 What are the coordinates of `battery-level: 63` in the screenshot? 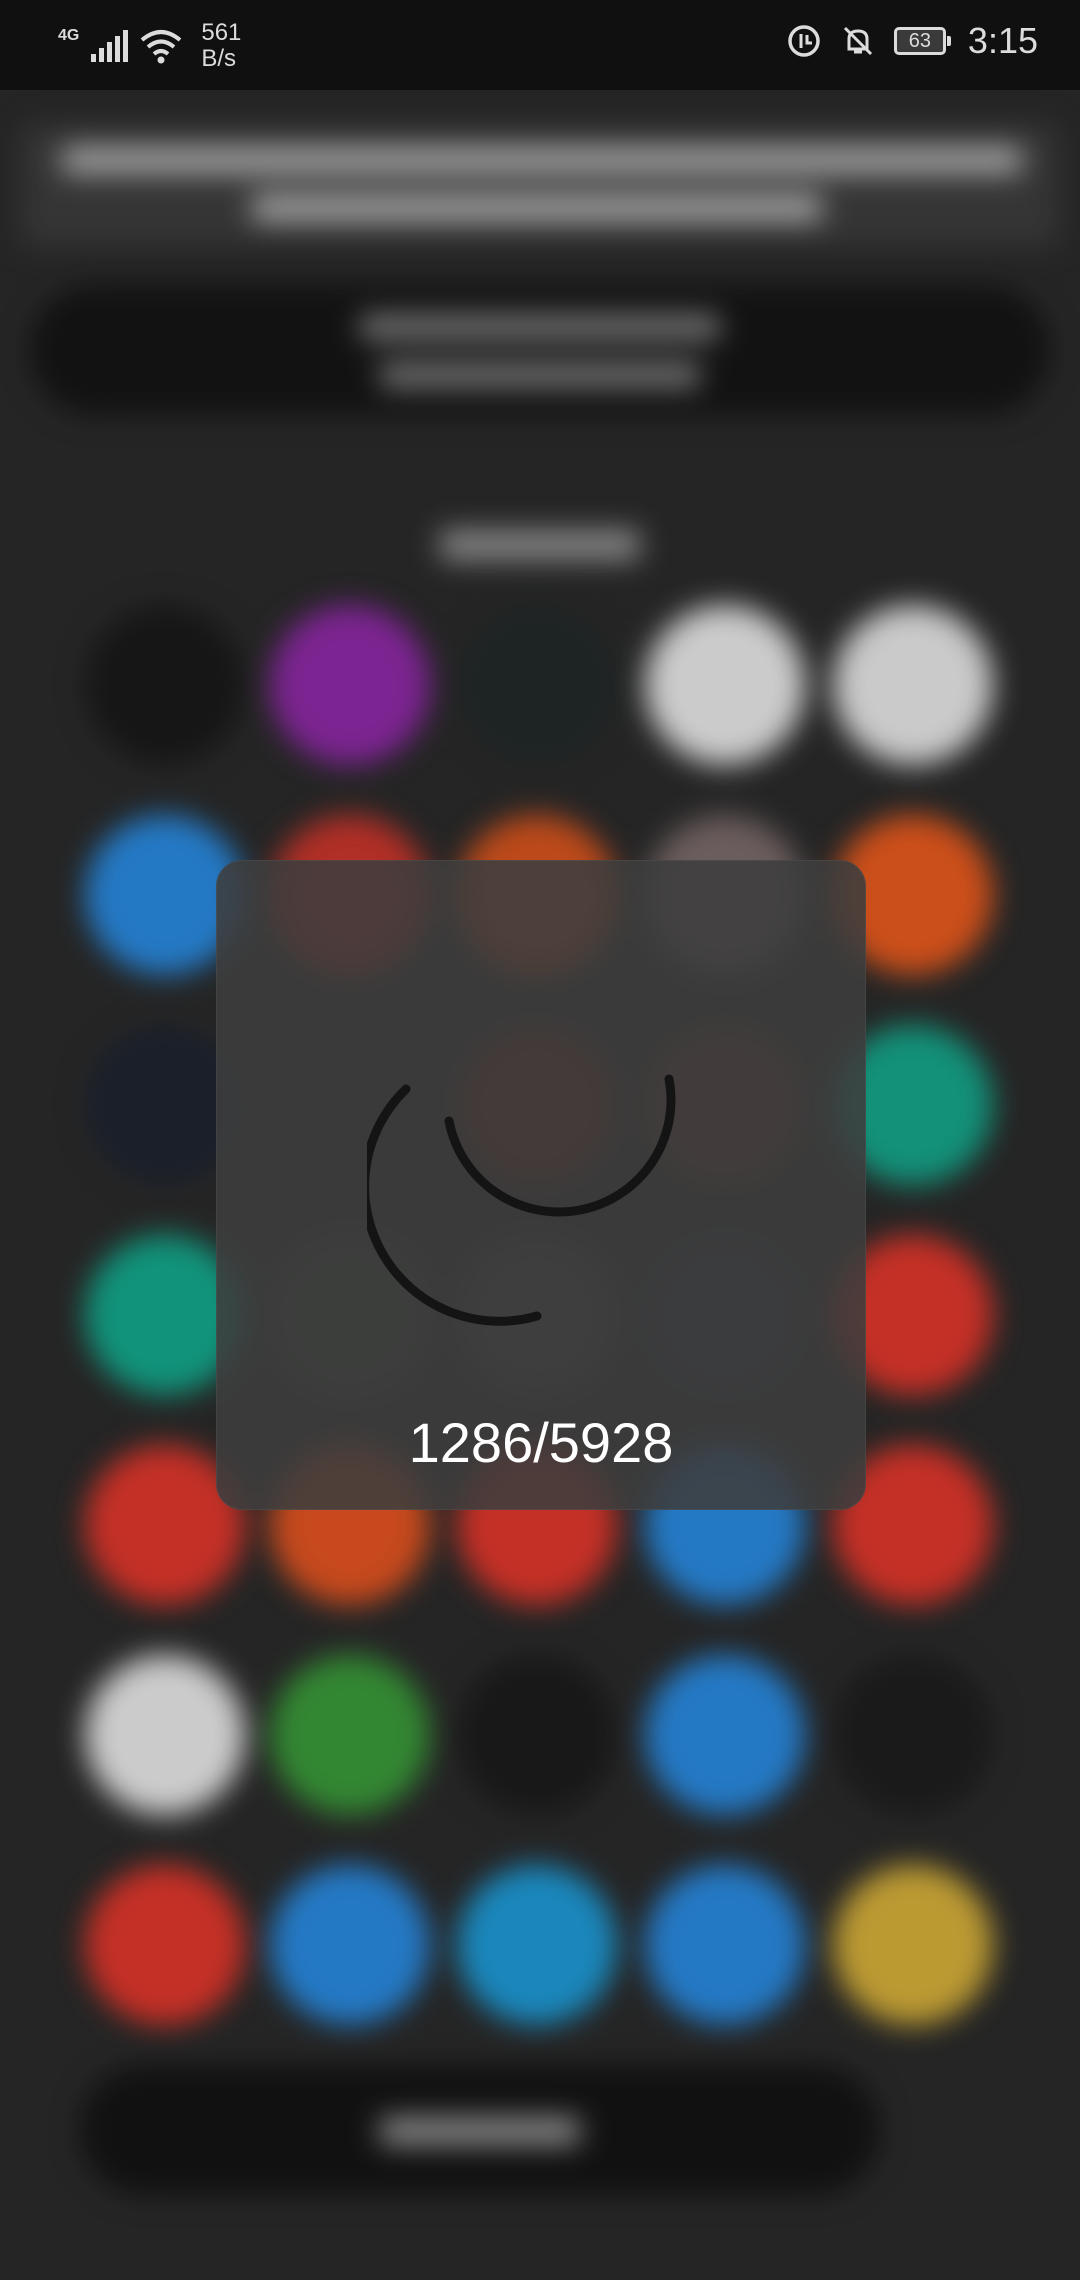 It's located at (920, 40).